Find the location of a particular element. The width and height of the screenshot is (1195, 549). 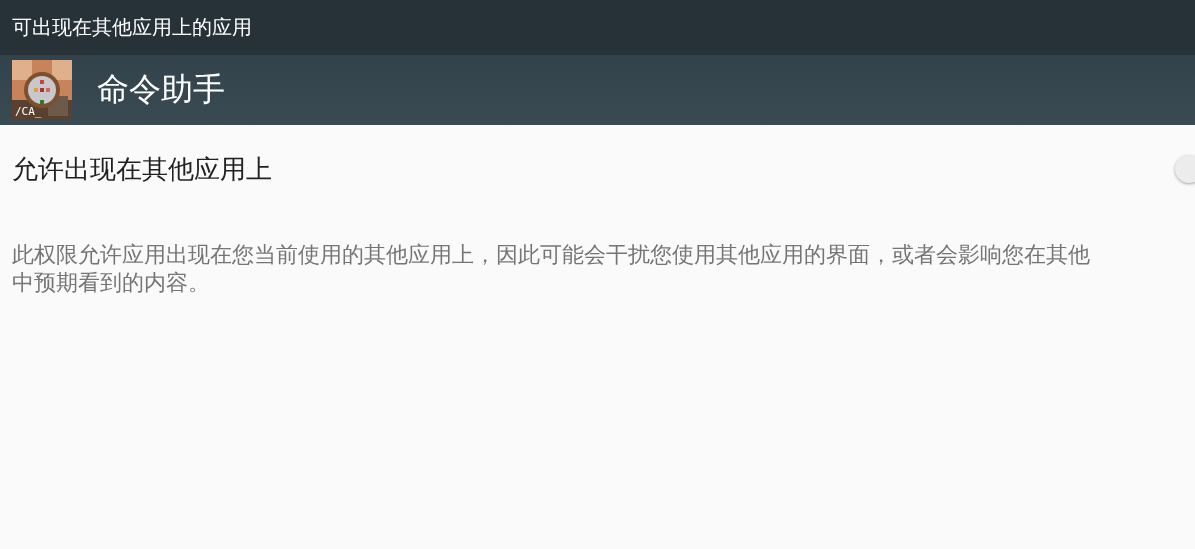

setting-title: 允许出现在其他应用上 is located at coordinates (142, 169).